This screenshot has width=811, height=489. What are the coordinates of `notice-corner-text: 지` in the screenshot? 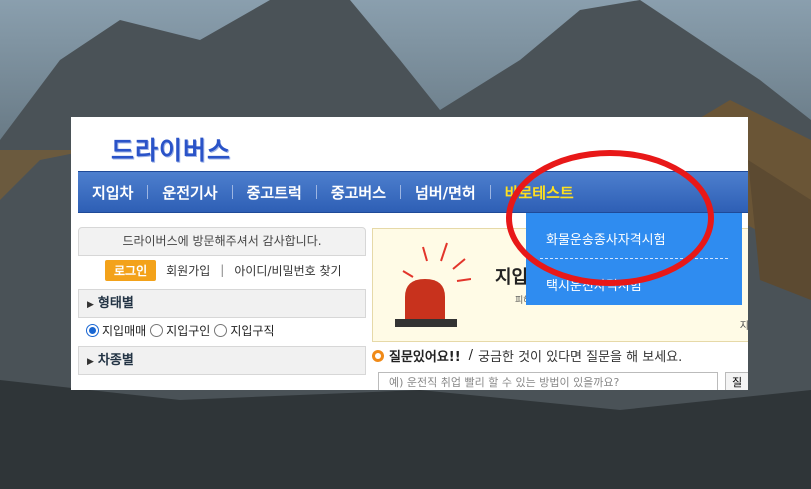 It's located at (743, 326).